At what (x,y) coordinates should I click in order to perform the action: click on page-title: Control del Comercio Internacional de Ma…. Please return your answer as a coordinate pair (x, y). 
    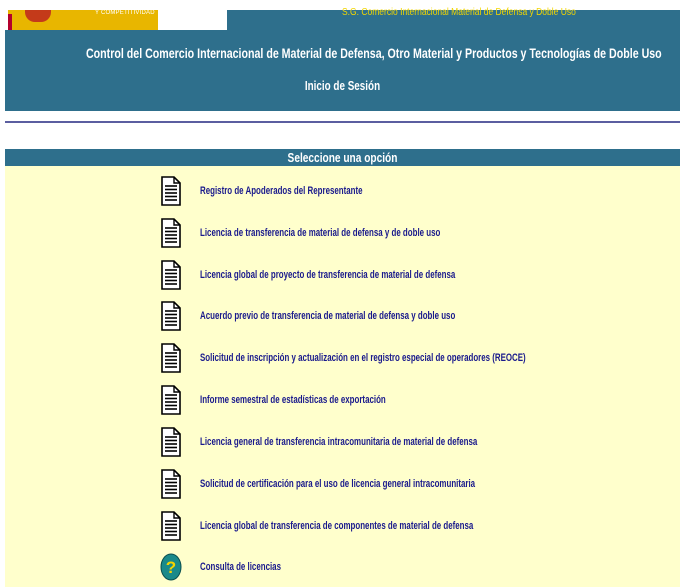
    Looking at the image, I should click on (374, 53).